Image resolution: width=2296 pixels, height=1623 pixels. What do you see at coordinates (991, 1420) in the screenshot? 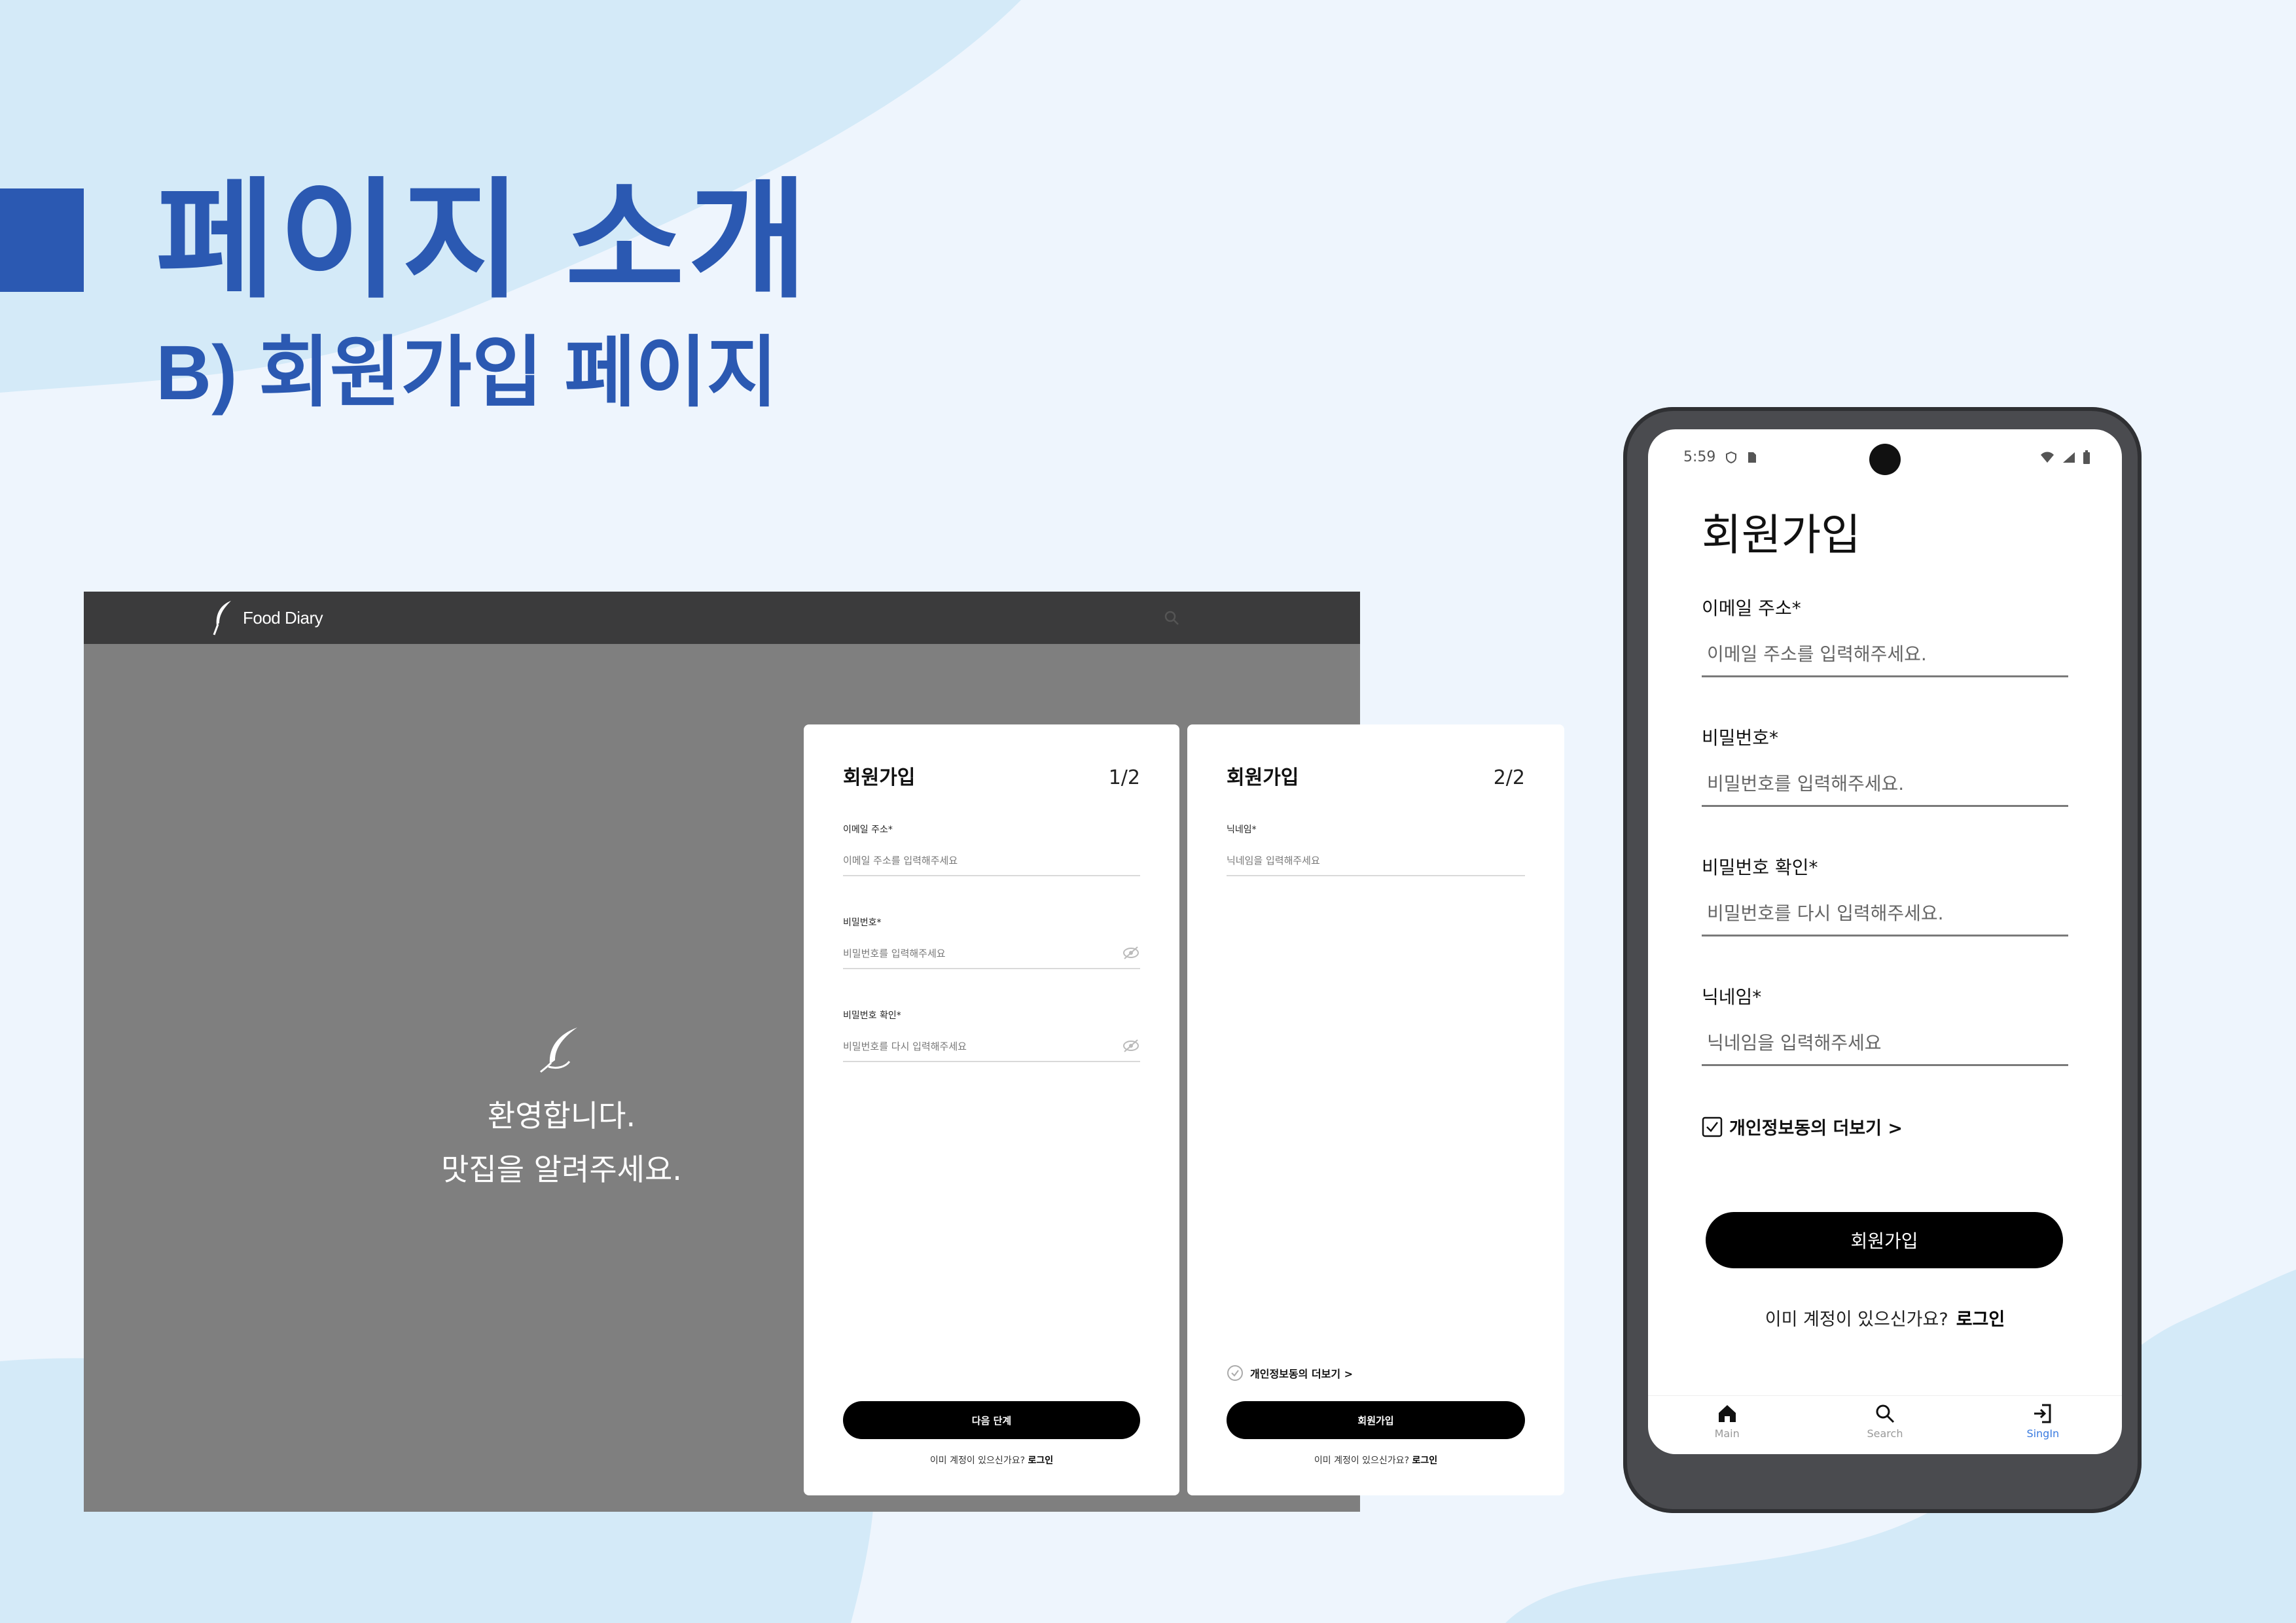
I see `next-step-button: 다음 단계` at bounding box center [991, 1420].